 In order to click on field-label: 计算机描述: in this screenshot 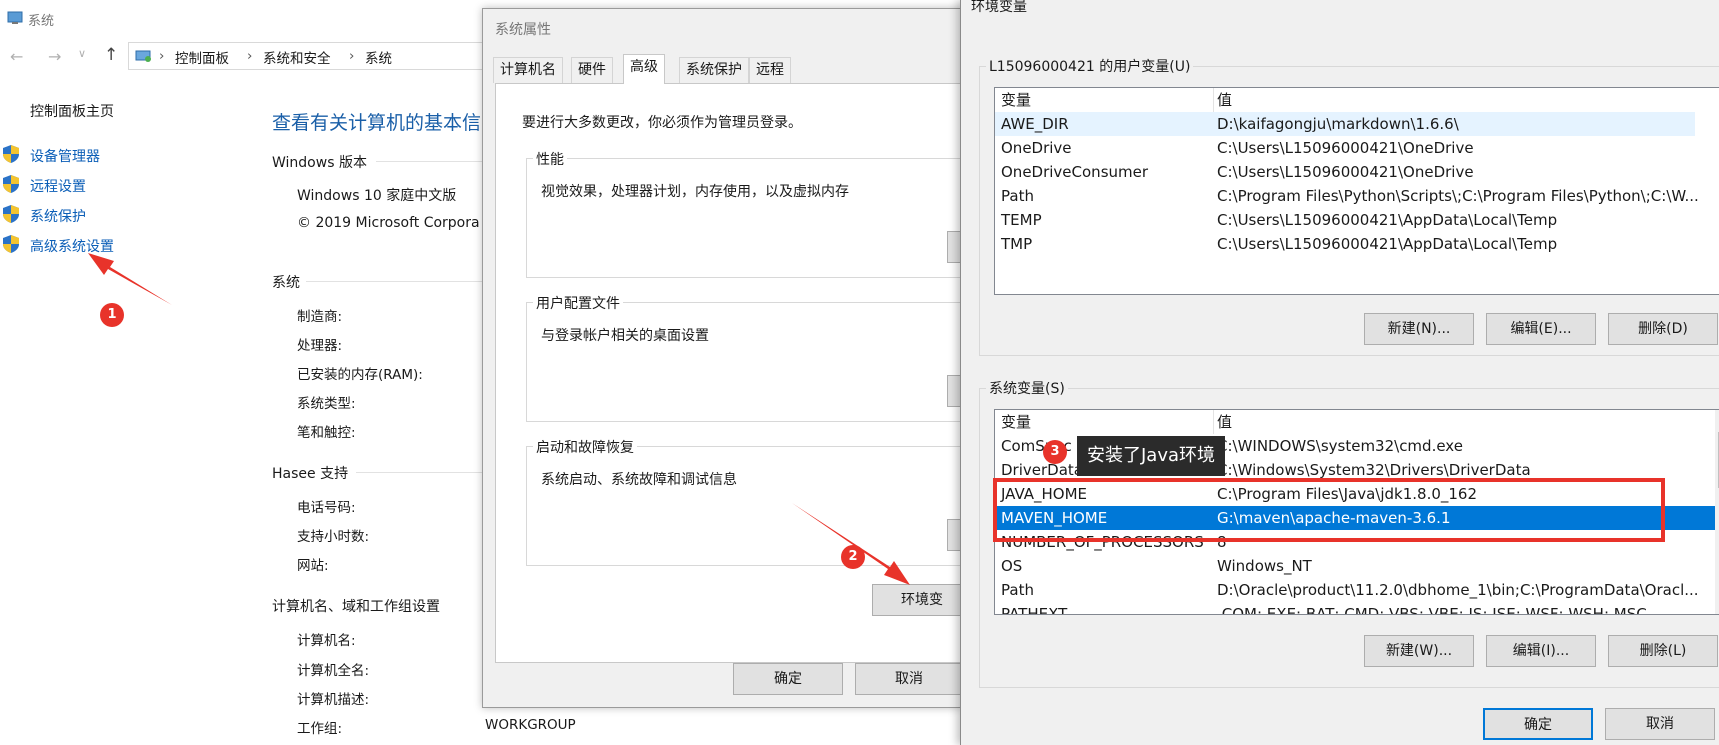, I will do `click(333, 700)`.